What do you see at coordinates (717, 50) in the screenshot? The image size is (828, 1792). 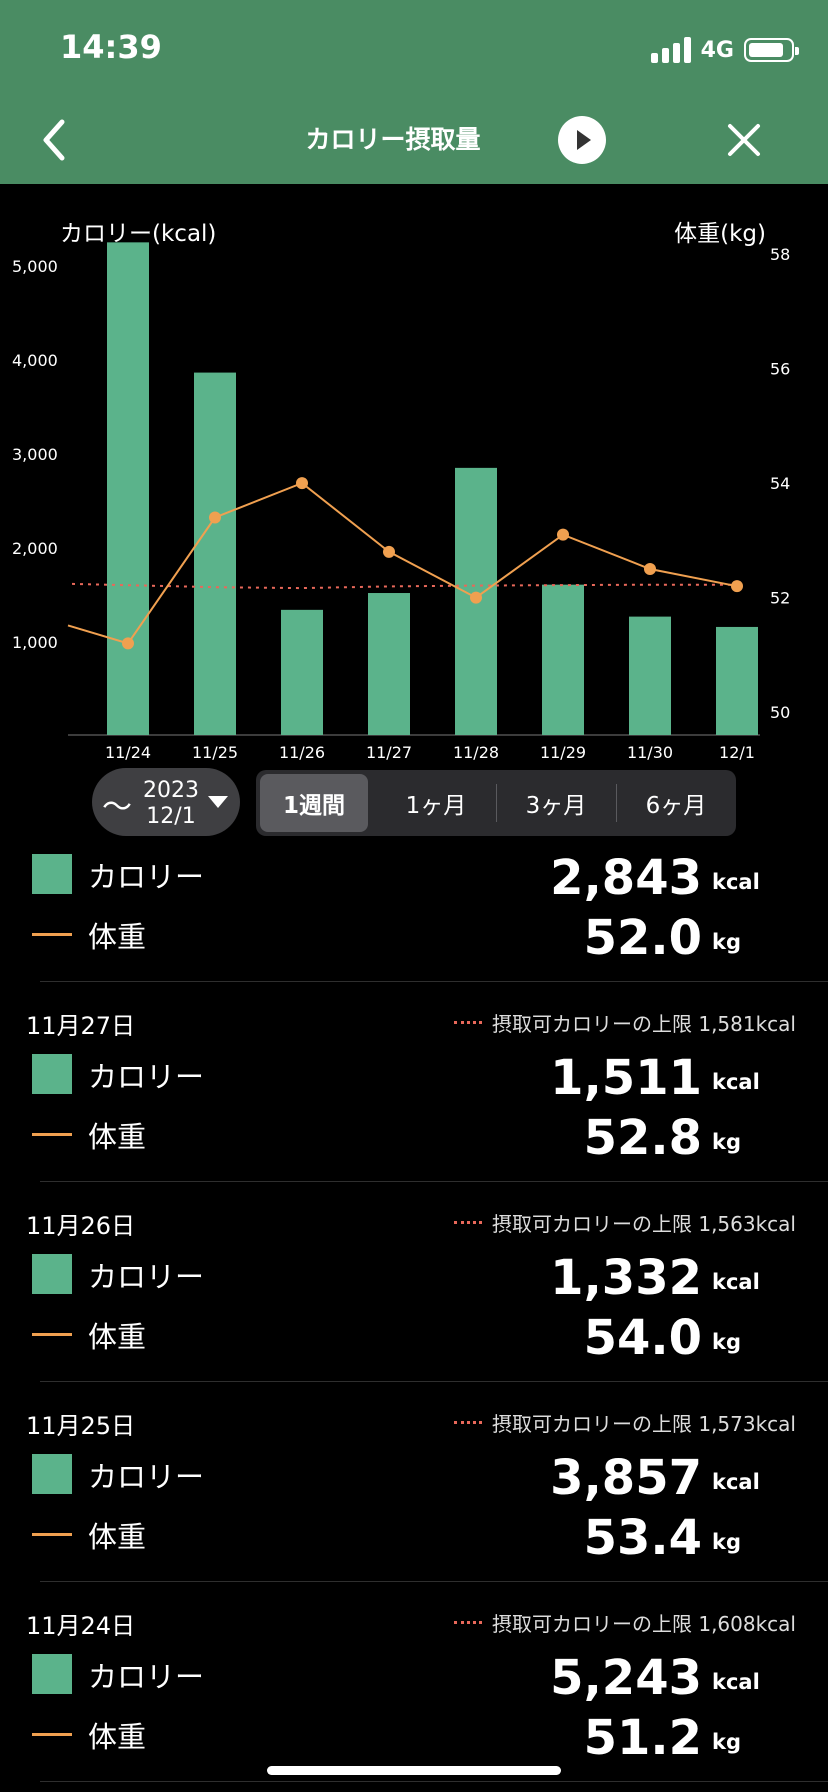 I see `network-type: 4G` at bounding box center [717, 50].